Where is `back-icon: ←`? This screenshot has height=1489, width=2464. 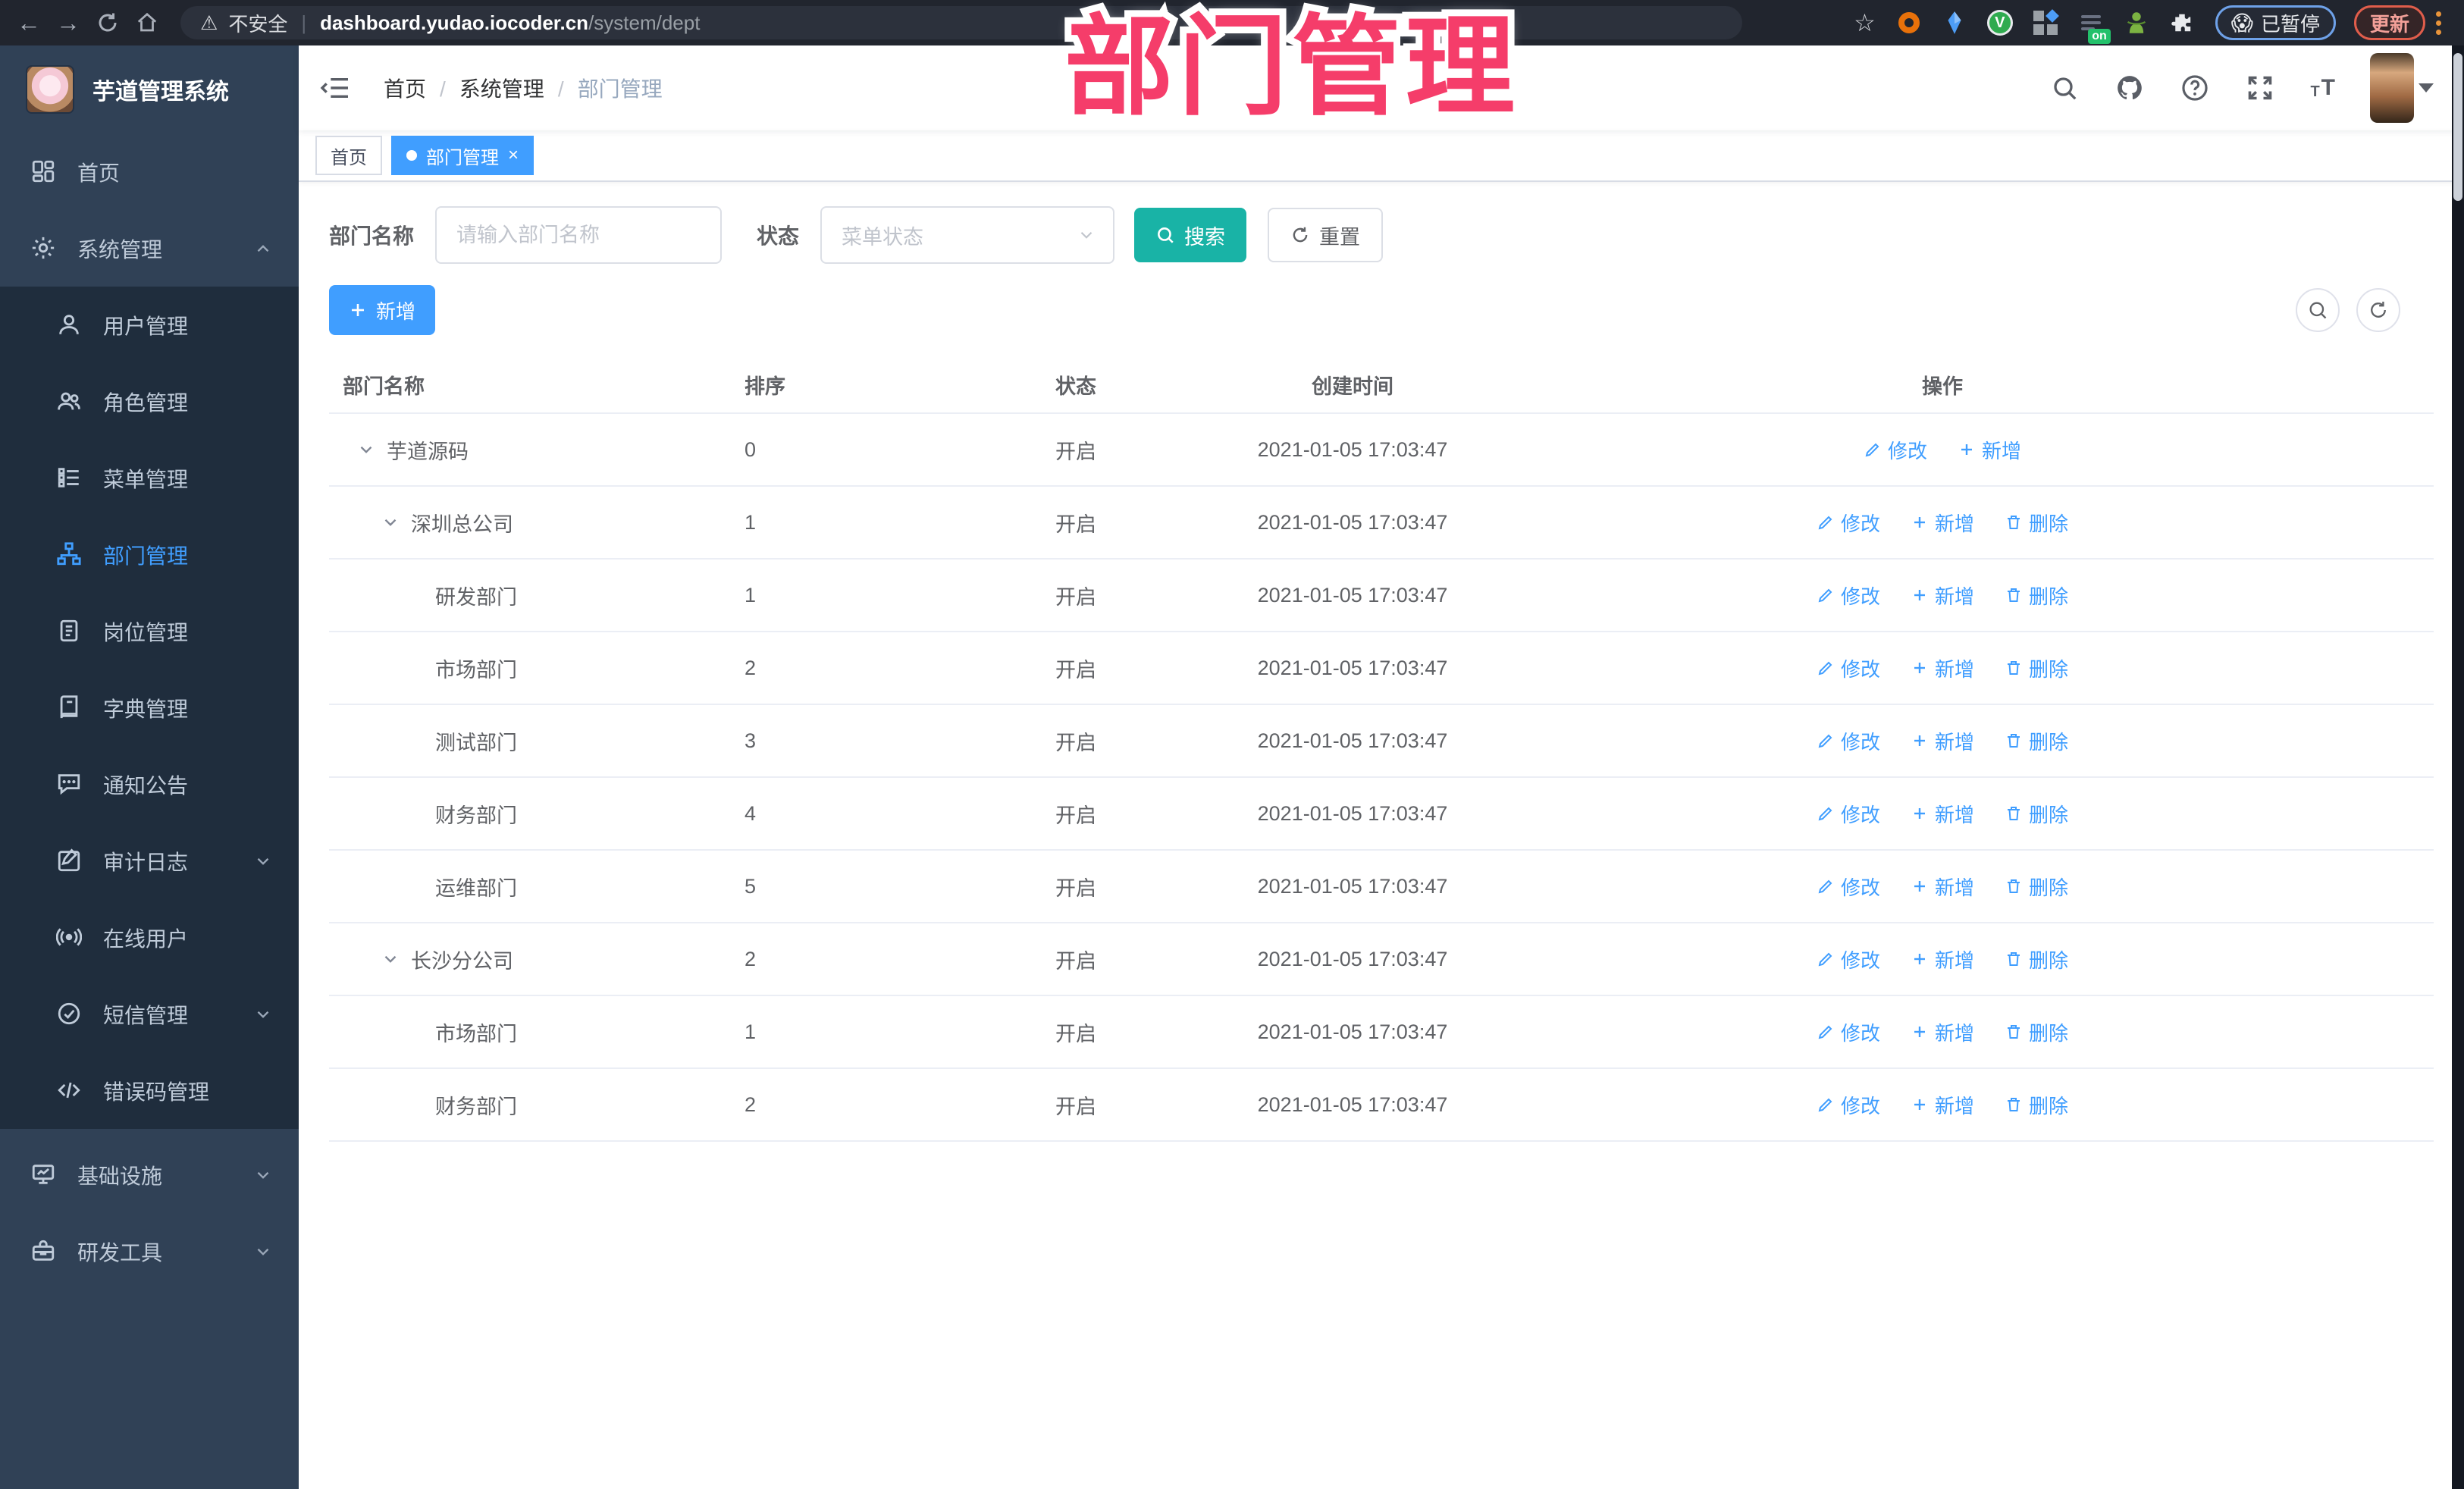
back-icon: ← is located at coordinates (29, 22).